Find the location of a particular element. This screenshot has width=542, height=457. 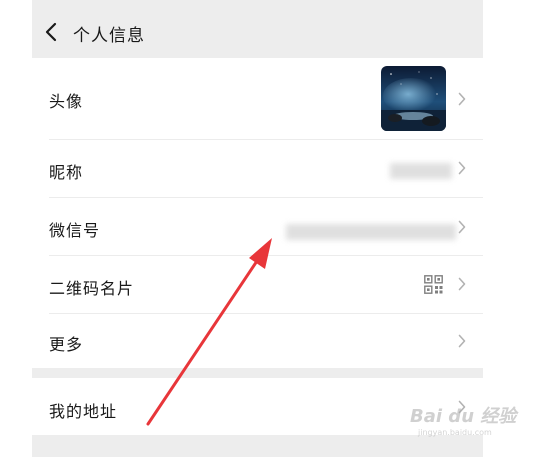

nickname-label: 昵称 is located at coordinates (66, 172).